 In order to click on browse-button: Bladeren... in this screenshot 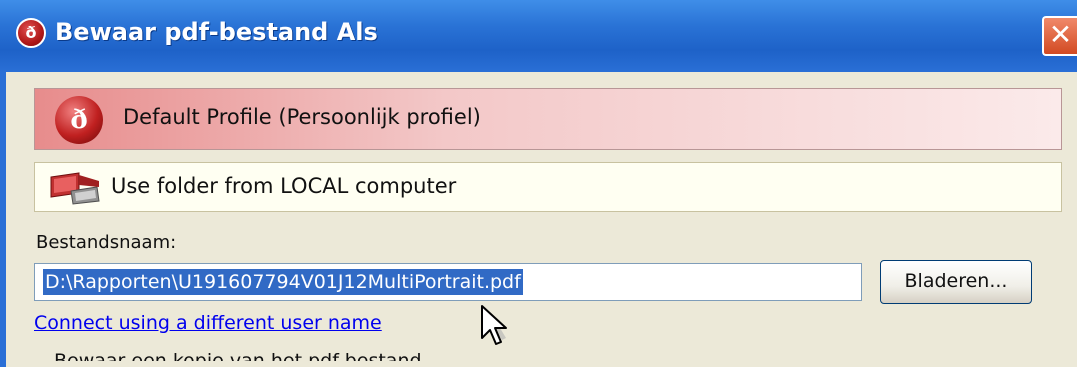, I will do `click(956, 282)`.